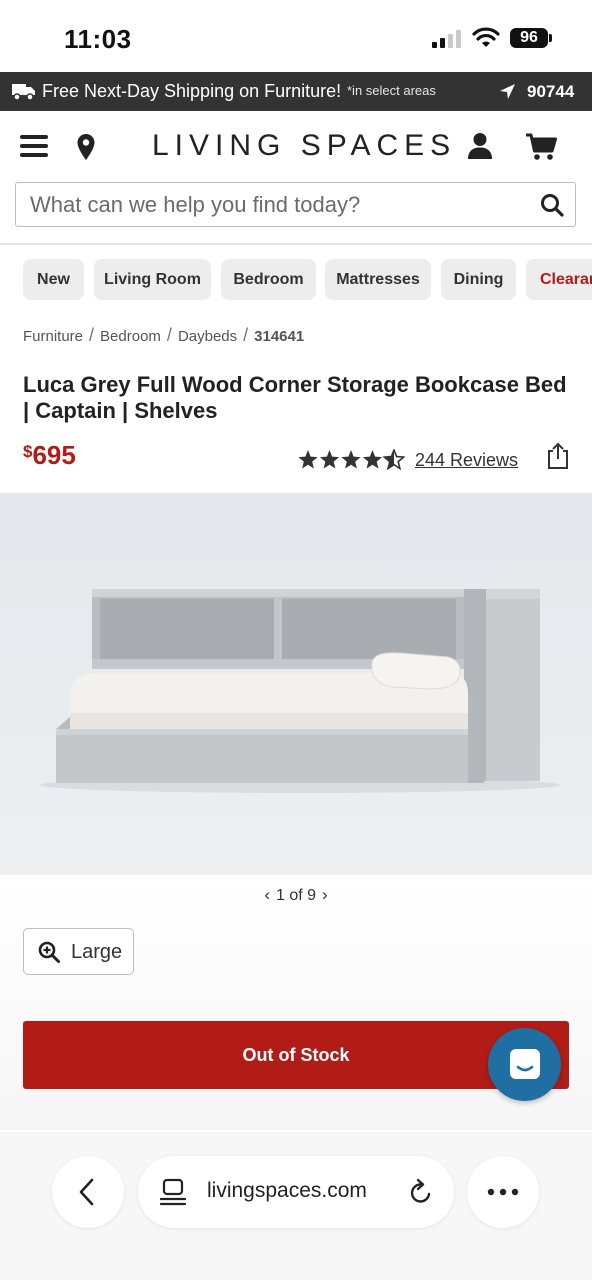 This screenshot has width=592, height=1280. Describe the element at coordinates (446, 39) in the screenshot. I see `cellular-signal-icon` at that location.